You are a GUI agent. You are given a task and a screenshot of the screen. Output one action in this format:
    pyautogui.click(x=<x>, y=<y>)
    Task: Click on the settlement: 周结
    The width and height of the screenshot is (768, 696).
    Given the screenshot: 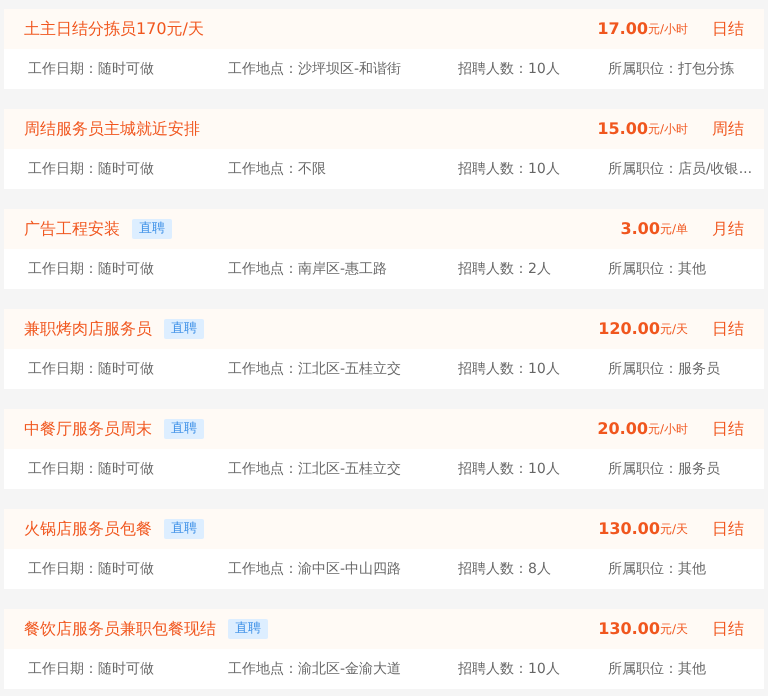 What is the action you would take?
    pyautogui.click(x=728, y=129)
    